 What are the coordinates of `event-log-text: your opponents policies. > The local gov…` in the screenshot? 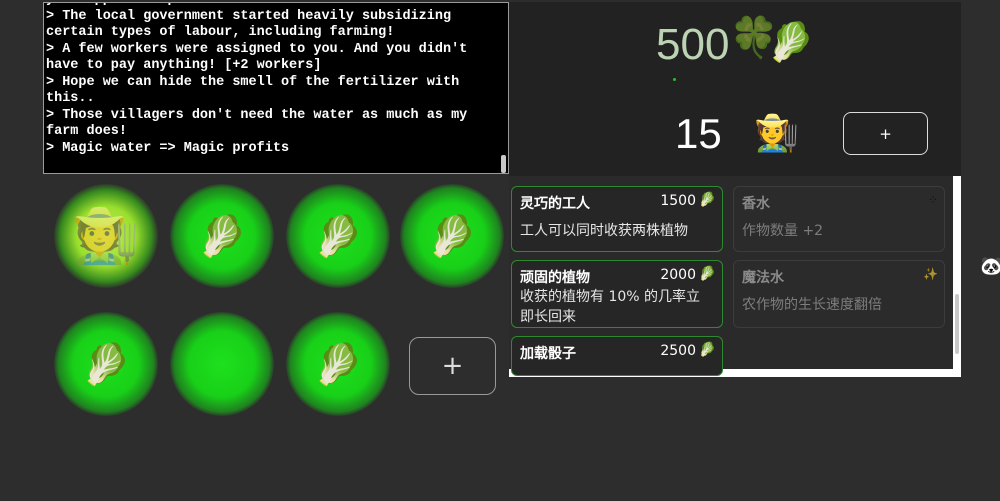 It's located at (257, 79).